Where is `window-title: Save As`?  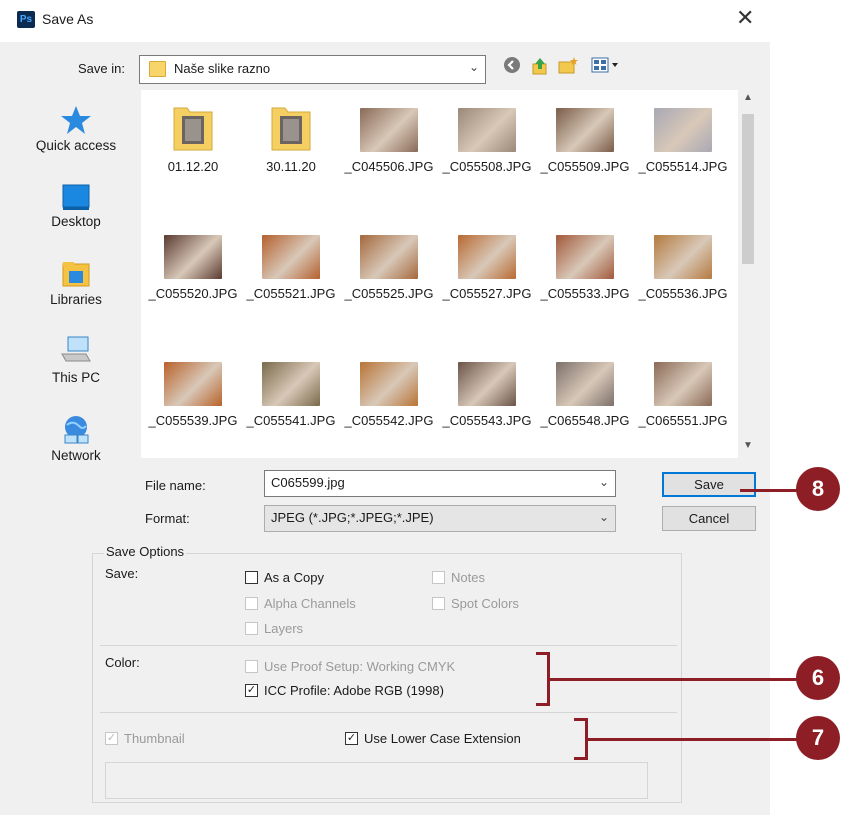
window-title: Save As is located at coordinates (68, 19).